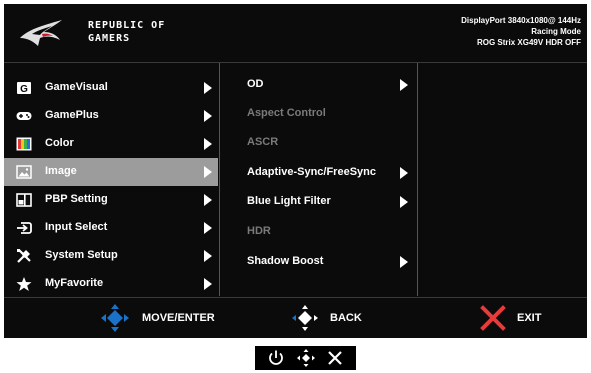 Image resolution: width=591 pixels, height=373 pixels. I want to click on brand-line1: REPUBLIC OF, so click(127, 25).